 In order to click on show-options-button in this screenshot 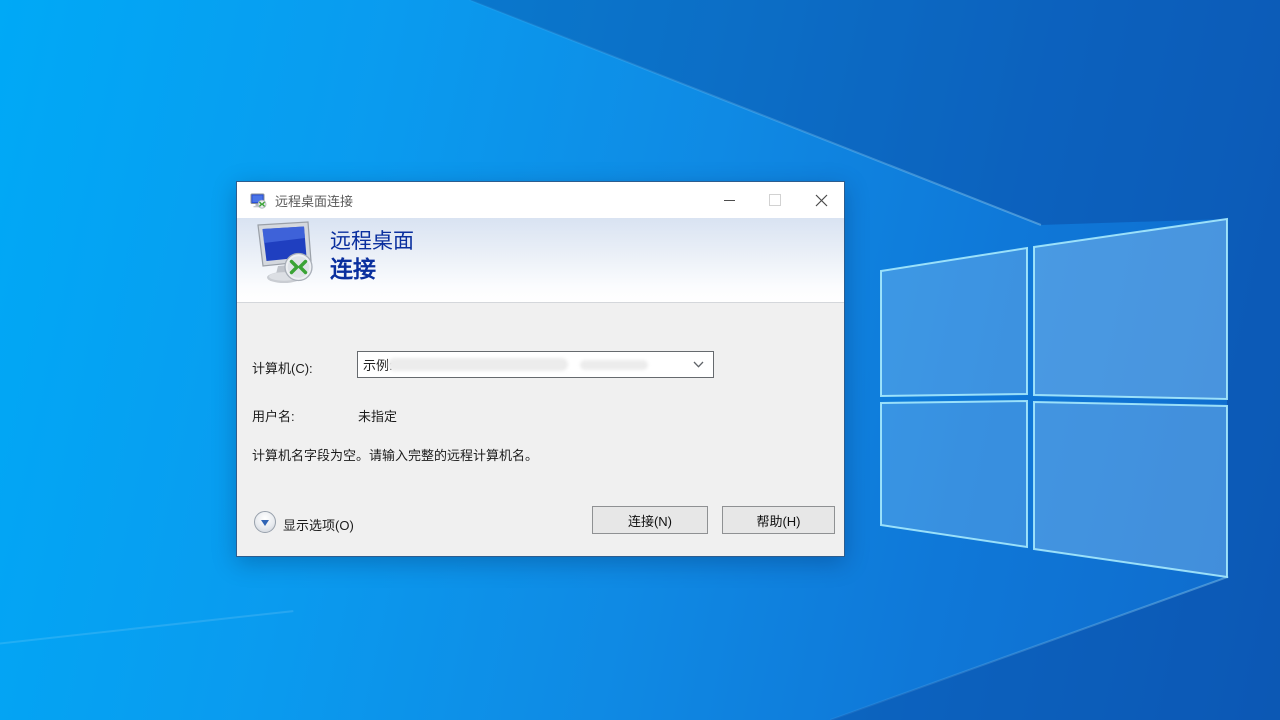, I will do `click(265, 522)`.